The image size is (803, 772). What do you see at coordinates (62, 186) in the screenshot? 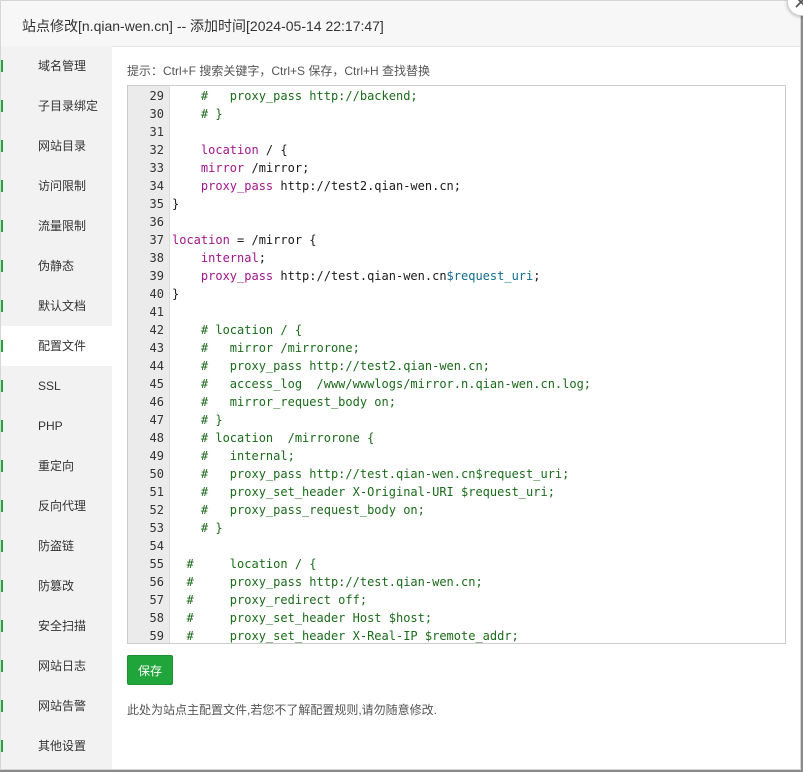
I see `sidebar-item-label: 访问限制` at bounding box center [62, 186].